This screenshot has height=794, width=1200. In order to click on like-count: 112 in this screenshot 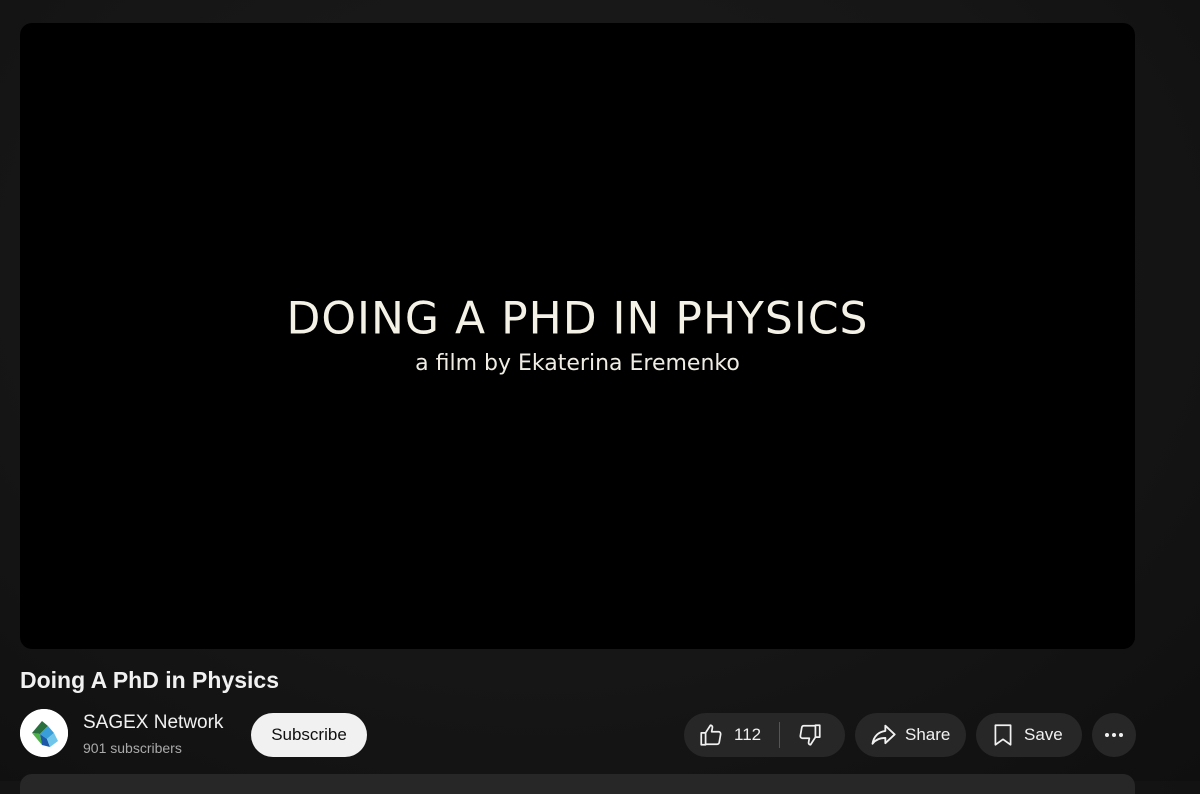, I will do `click(748, 734)`.